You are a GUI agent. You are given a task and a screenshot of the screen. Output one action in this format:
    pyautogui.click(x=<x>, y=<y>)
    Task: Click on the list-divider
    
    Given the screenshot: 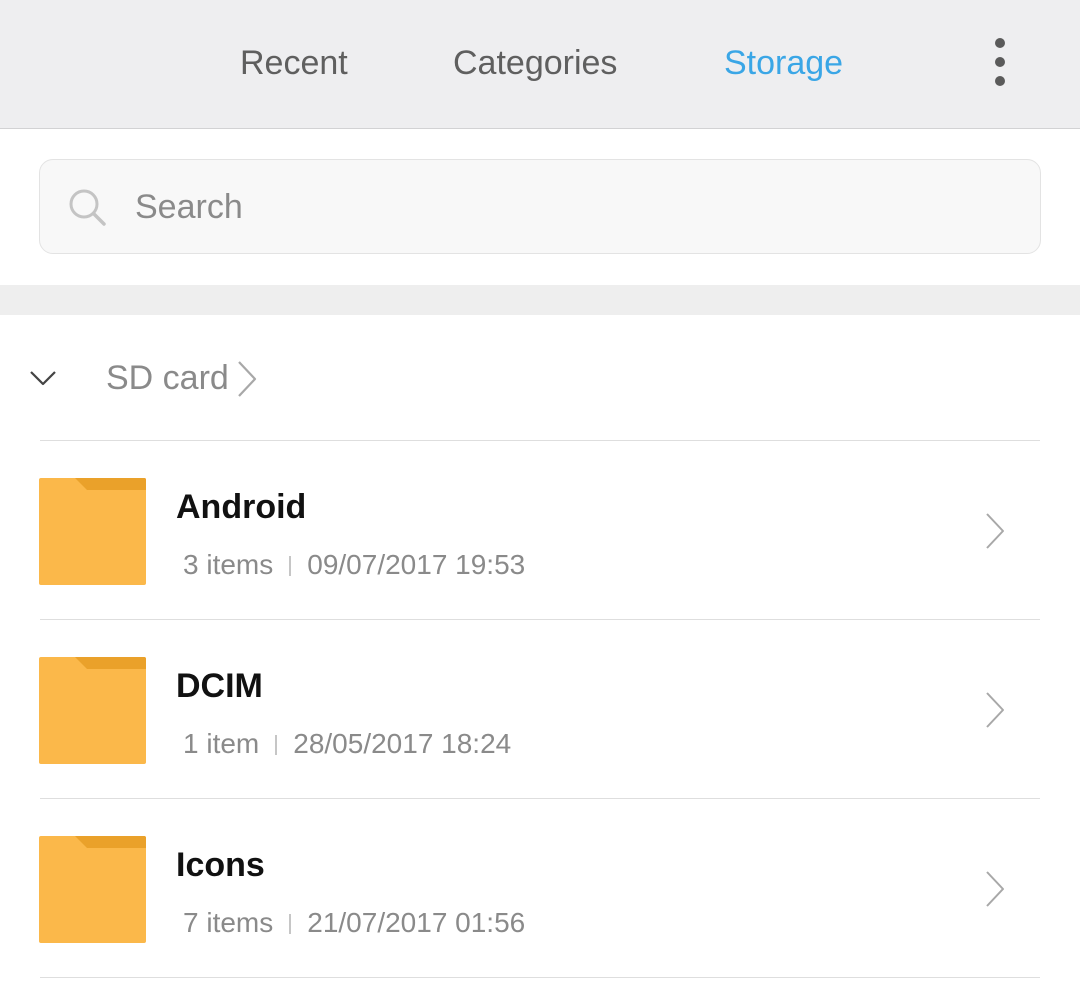 What is the action you would take?
    pyautogui.click(x=540, y=977)
    